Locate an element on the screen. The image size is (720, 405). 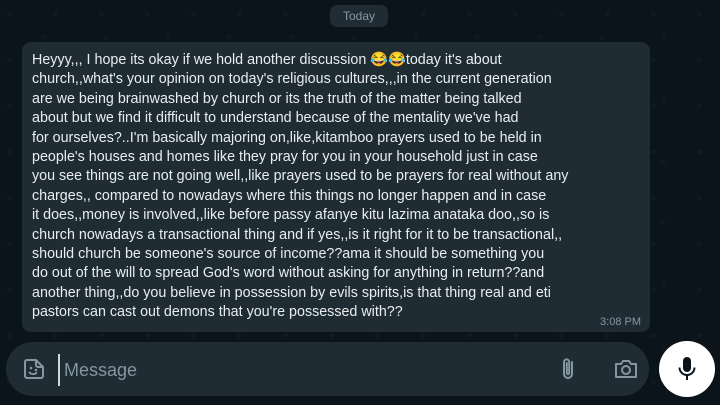
paperclip-icon is located at coordinates (568, 369).